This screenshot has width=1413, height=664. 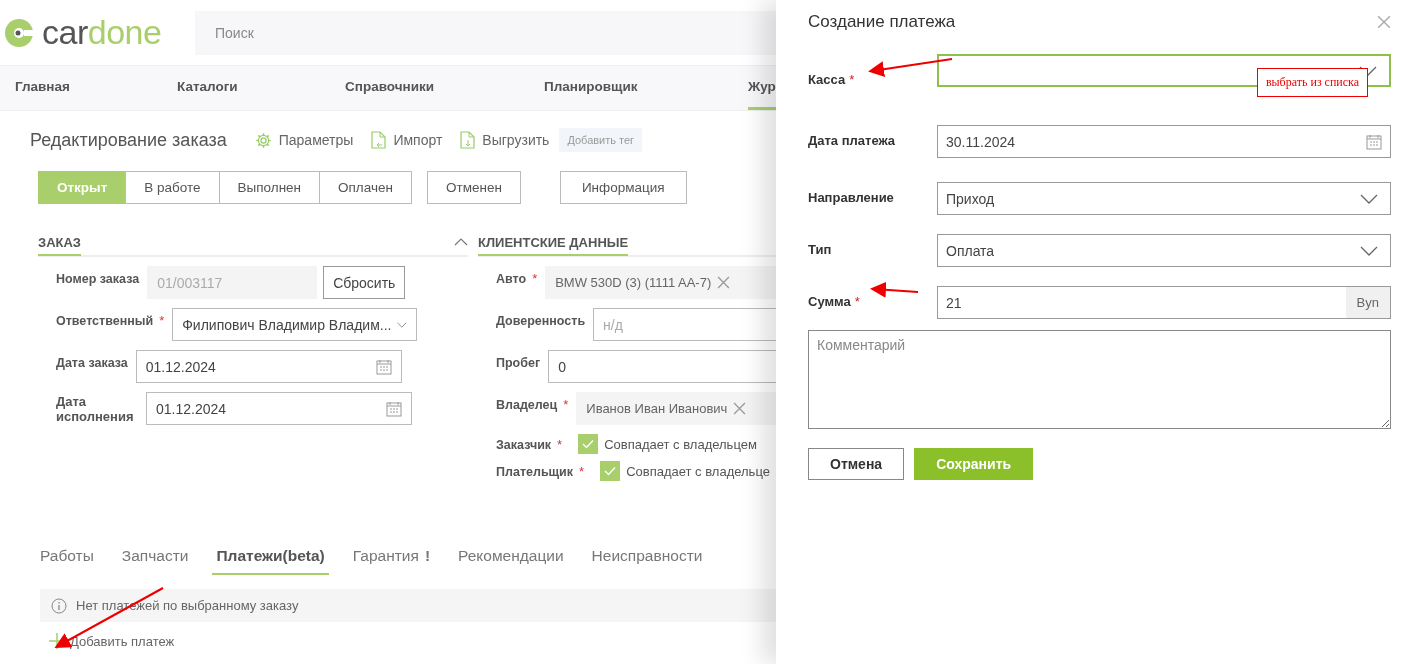 What do you see at coordinates (518, 362) in the screenshot?
I see `field-label: Пробег` at bounding box center [518, 362].